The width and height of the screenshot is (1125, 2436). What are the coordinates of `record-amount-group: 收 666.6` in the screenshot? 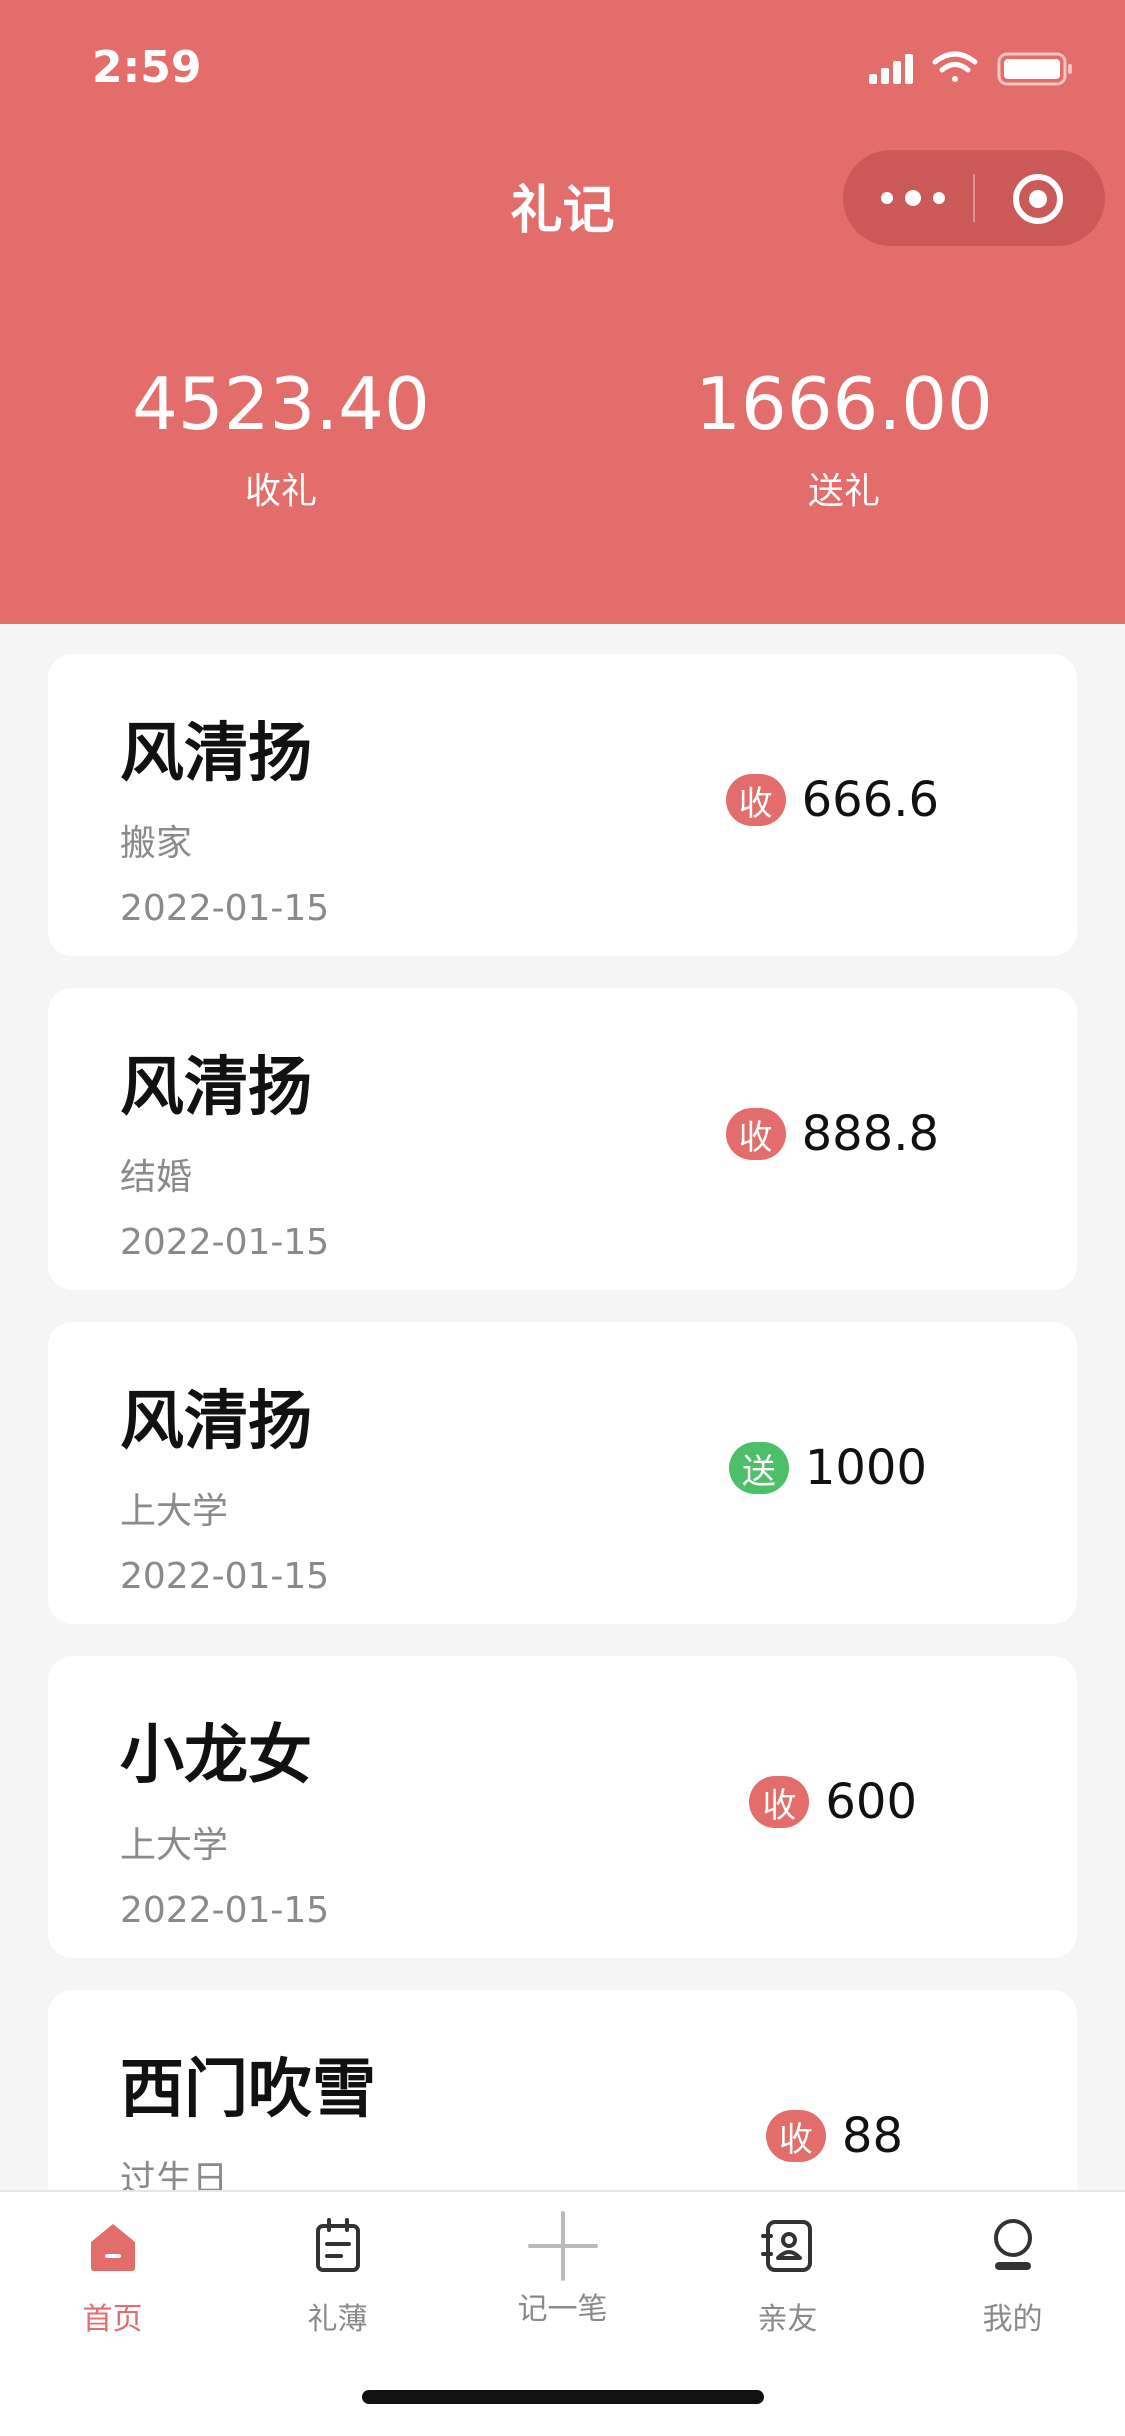 It's located at (832, 800).